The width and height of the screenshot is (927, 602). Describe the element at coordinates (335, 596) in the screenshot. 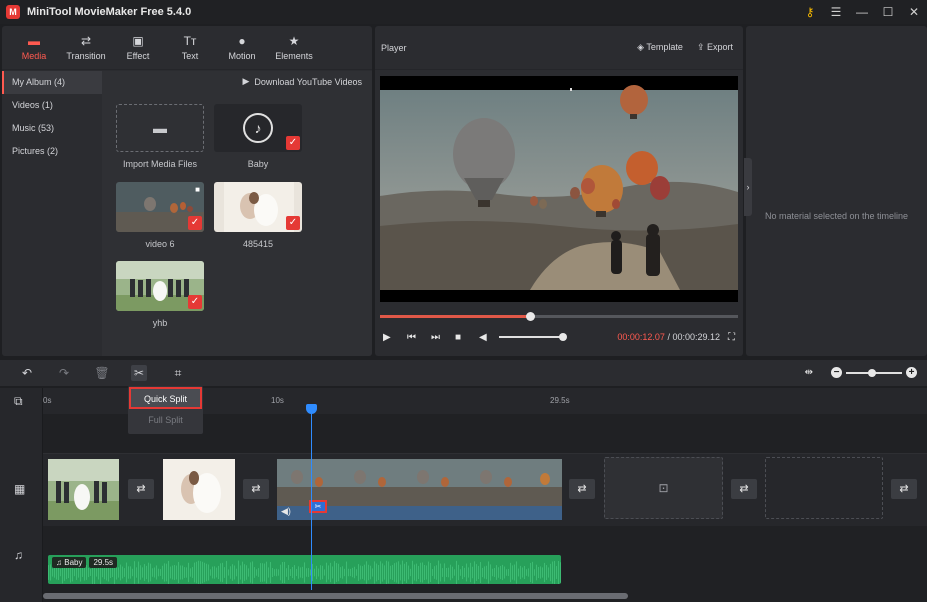

I see `timeline-scrollbar` at that location.